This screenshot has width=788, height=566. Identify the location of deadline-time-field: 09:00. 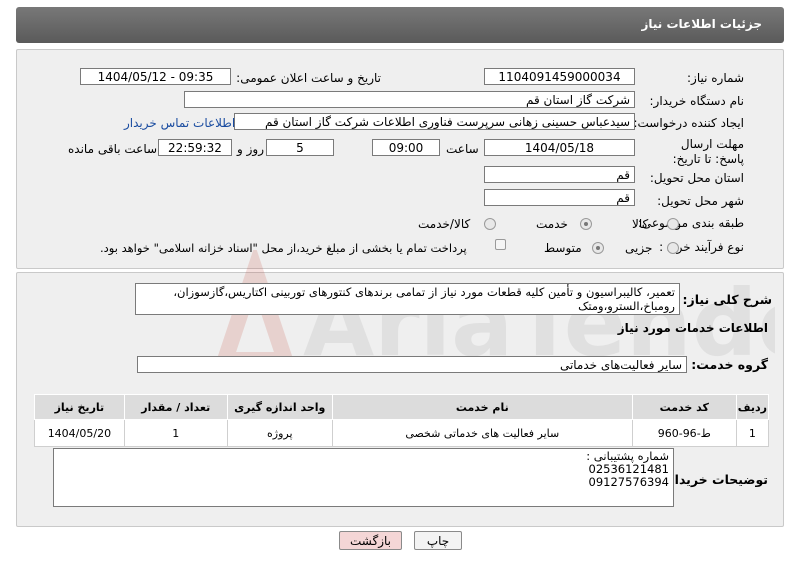
(406, 147).